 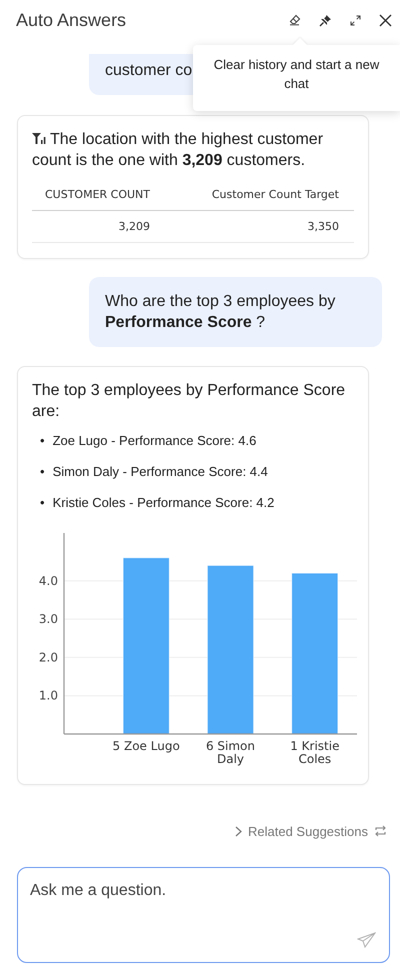 I want to click on question-input: Ask me a question., so click(x=203, y=915).